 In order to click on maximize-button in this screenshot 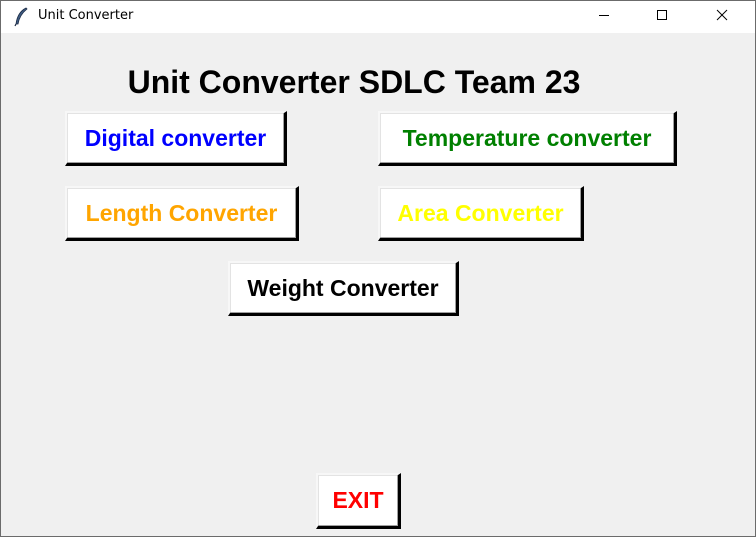, I will do `click(662, 17)`.